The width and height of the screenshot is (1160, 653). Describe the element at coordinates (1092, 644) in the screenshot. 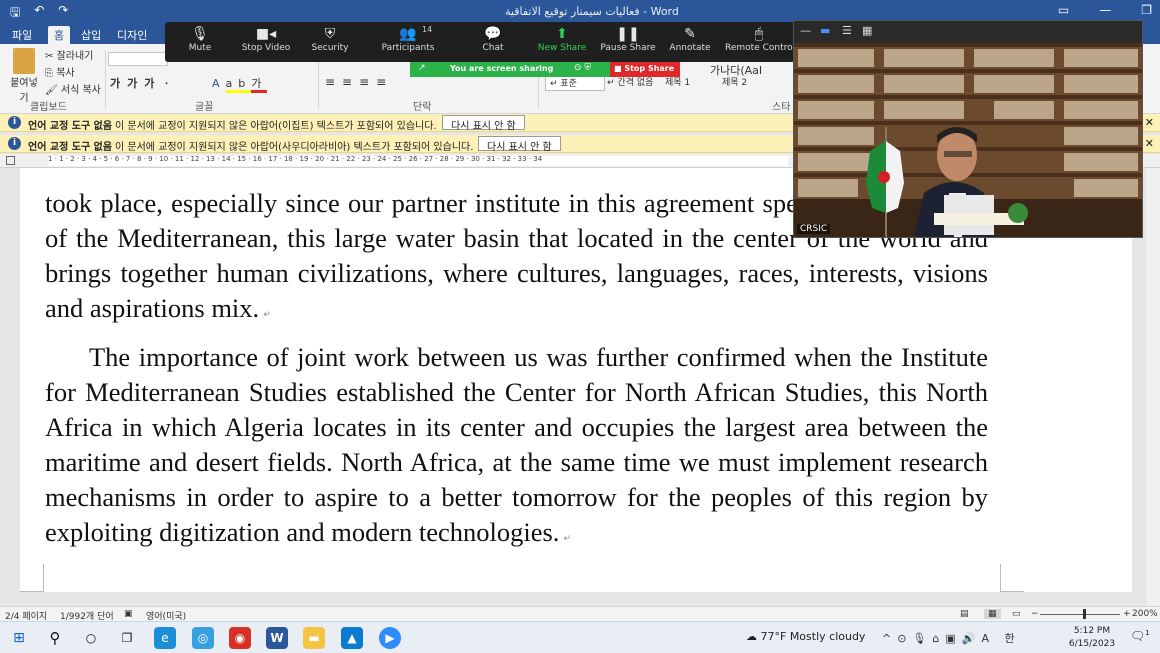

I see `clock-date: 6/15/2023` at that location.